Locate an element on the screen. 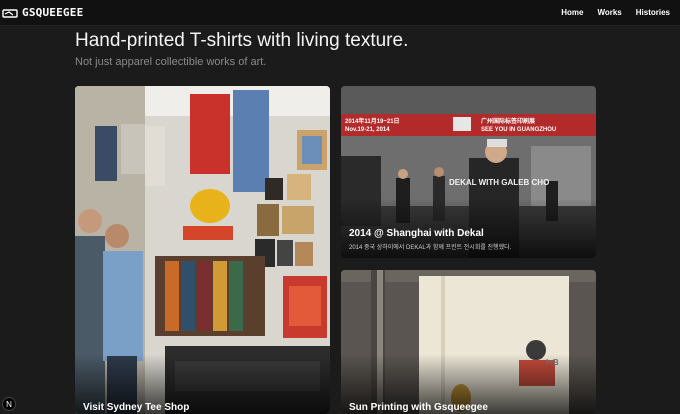 The image size is (680, 414). card-title: Sun Printing with Gsqueegee is located at coordinates (418, 407).